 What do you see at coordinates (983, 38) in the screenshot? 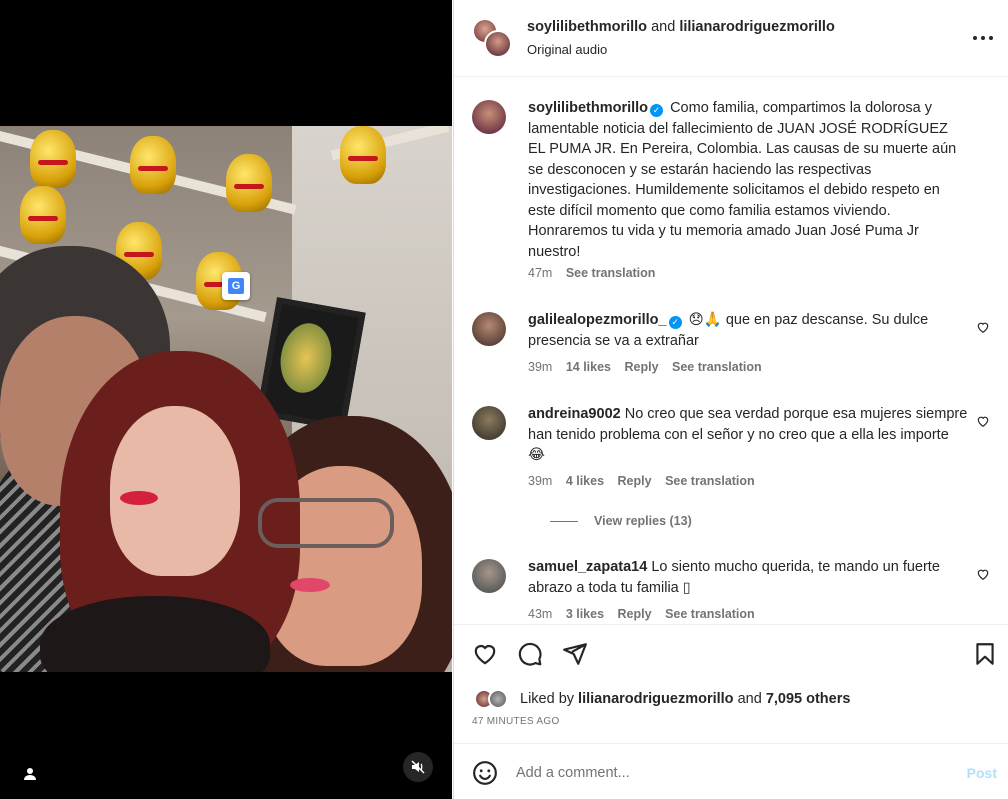
I see `more-icon` at bounding box center [983, 38].